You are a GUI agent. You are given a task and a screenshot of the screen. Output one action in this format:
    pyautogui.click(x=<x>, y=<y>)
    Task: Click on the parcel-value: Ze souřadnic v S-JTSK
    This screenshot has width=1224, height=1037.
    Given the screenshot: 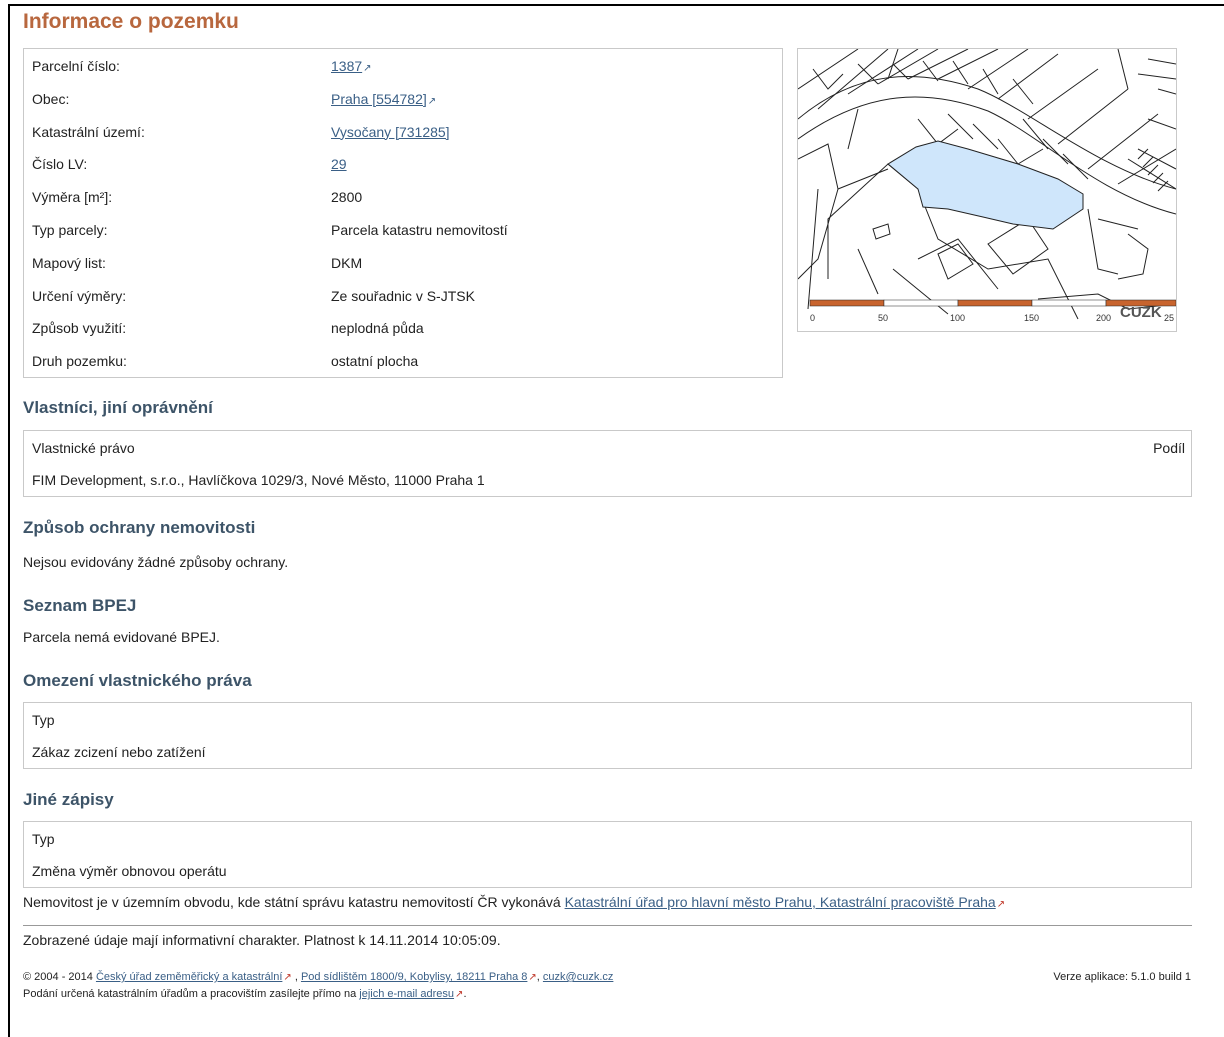 What is the action you would take?
    pyautogui.click(x=403, y=295)
    